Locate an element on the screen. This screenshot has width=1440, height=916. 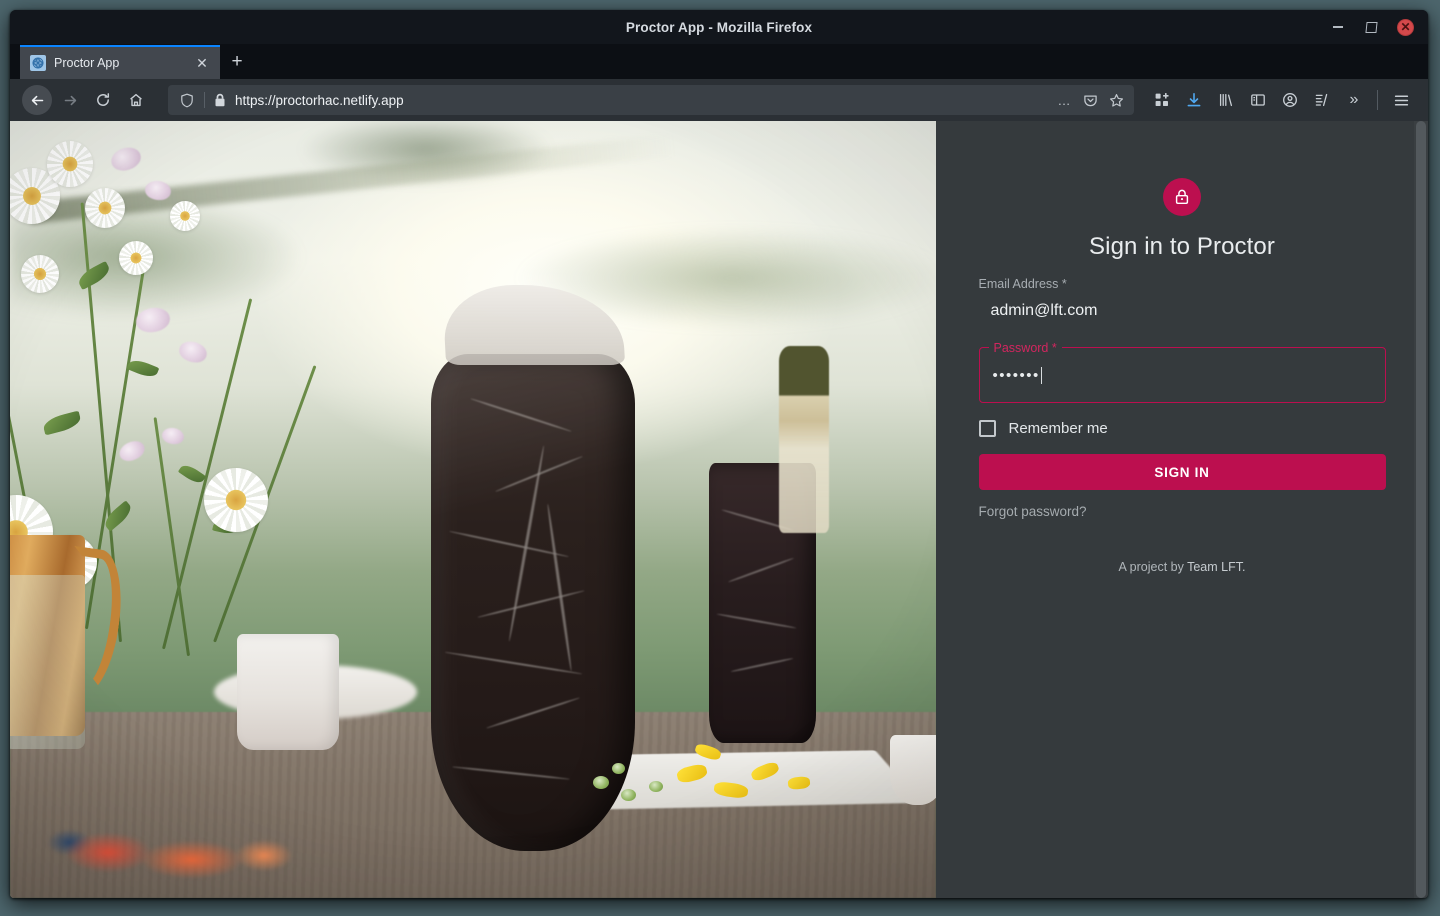
password-label-text: Password is located at coordinates (1021, 348).